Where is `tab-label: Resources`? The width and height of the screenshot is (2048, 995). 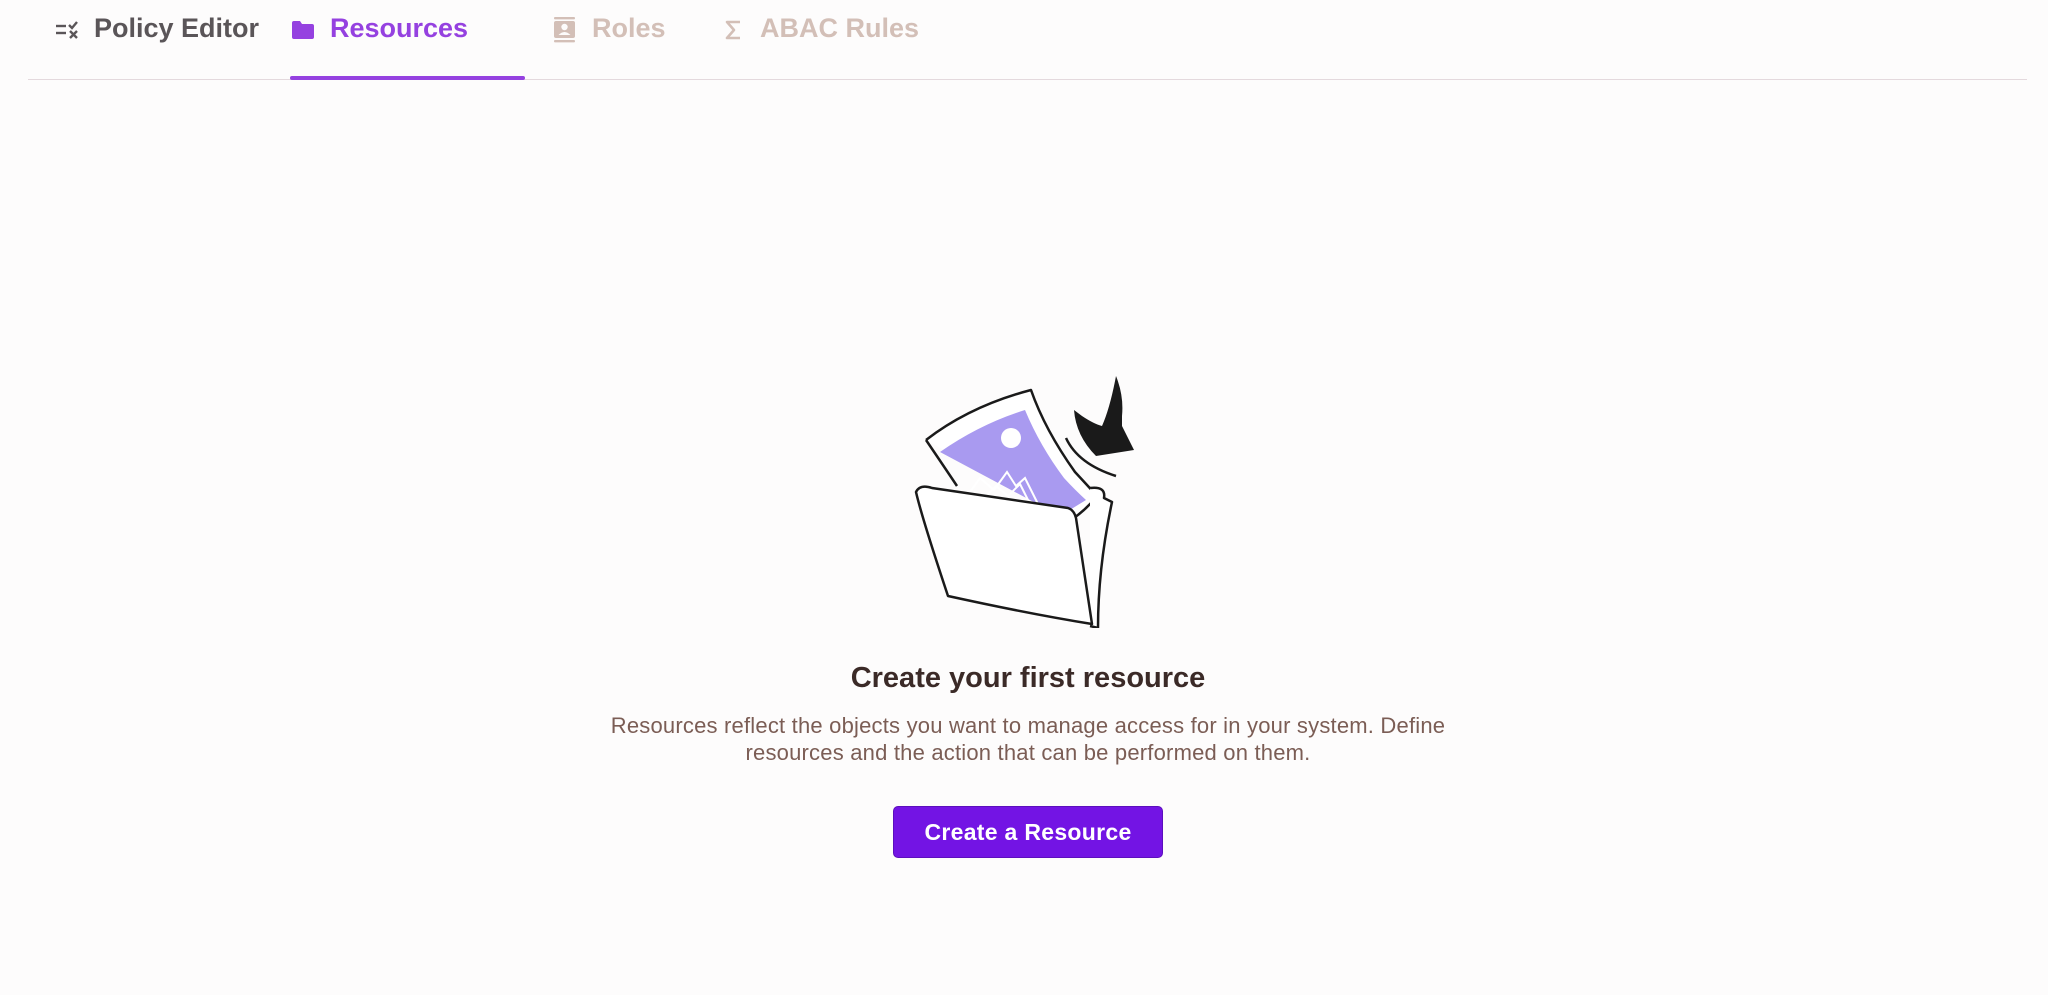 tab-label: Resources is located at coordinates (399, 28).